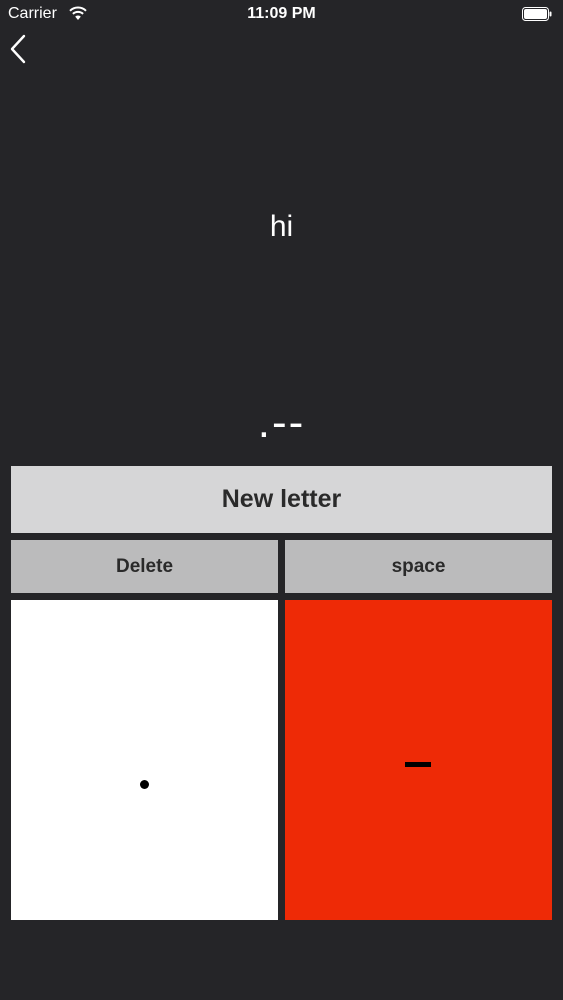 Image resolution: width=563 pixels, height=1000 pixels. What do you see at coordinates (537, 14) in the screenshot?
I see `battery-icon` at bounding box center [537, 14].